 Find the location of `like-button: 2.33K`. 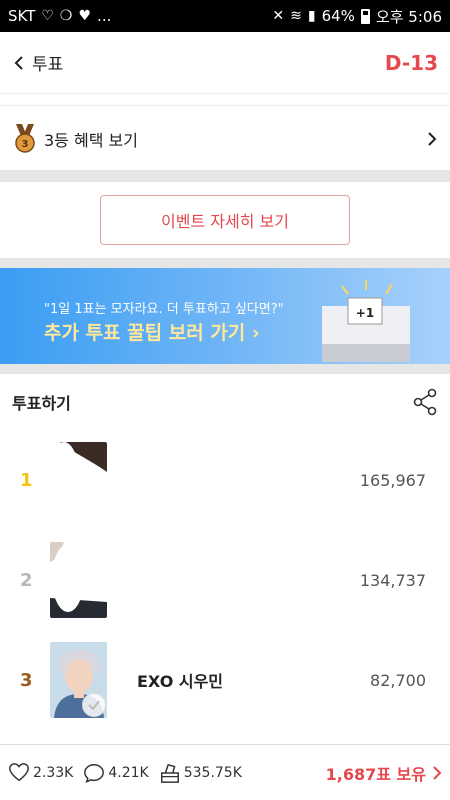

like-button: 2.33K is located at coordinates (40, 773).